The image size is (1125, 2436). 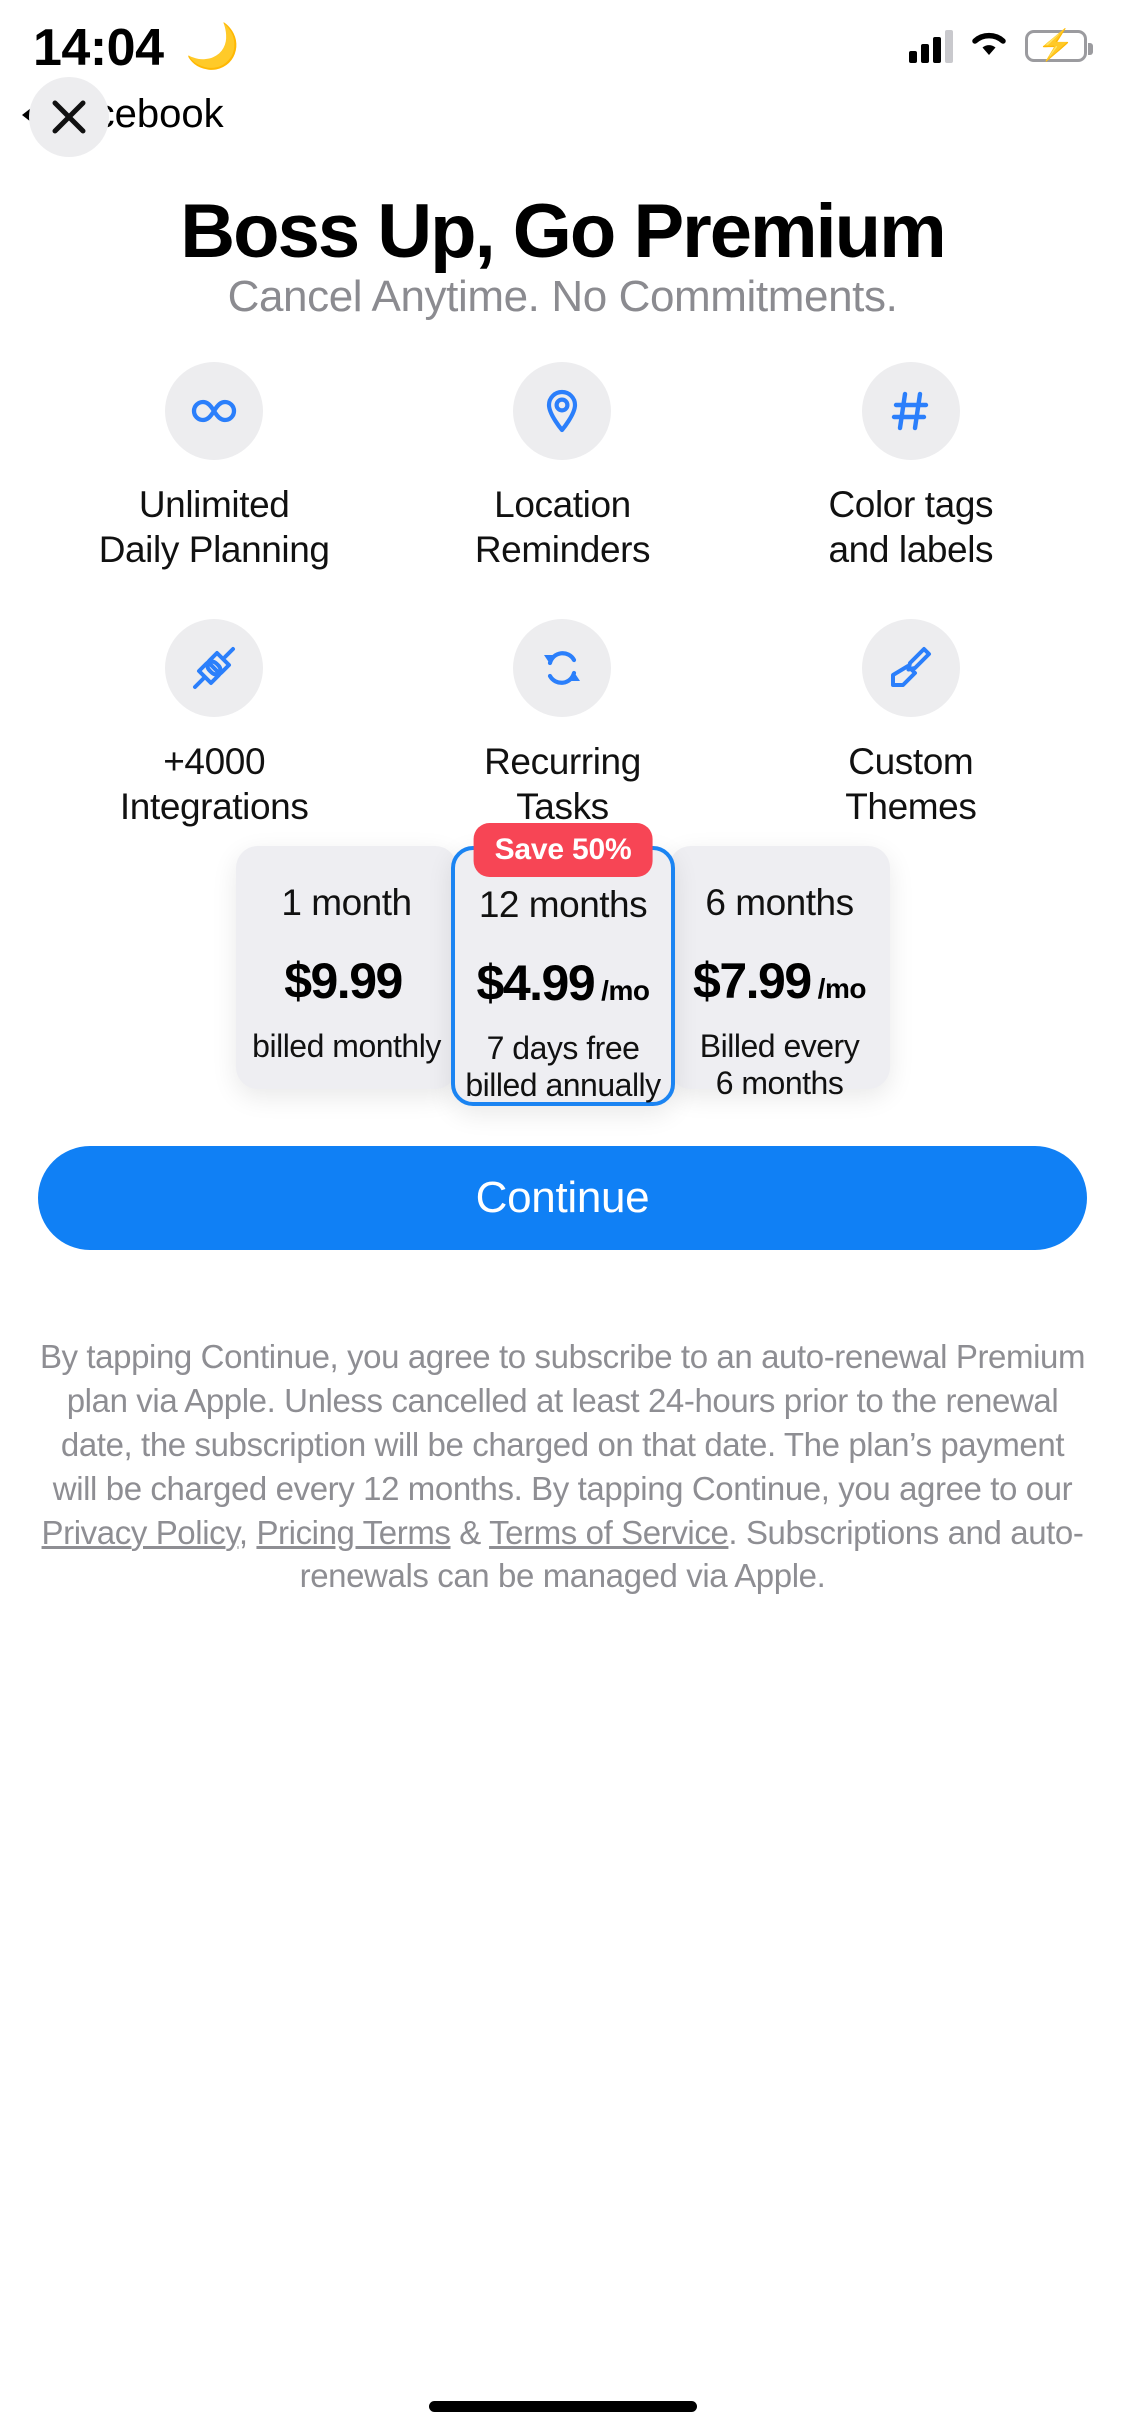 I want to click on cellular-signal-icon, so click(x=931, y=46).